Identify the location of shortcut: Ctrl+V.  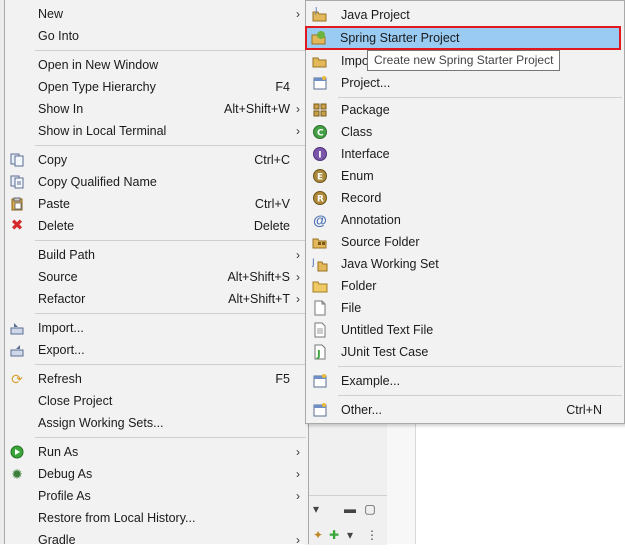
(272, 204).